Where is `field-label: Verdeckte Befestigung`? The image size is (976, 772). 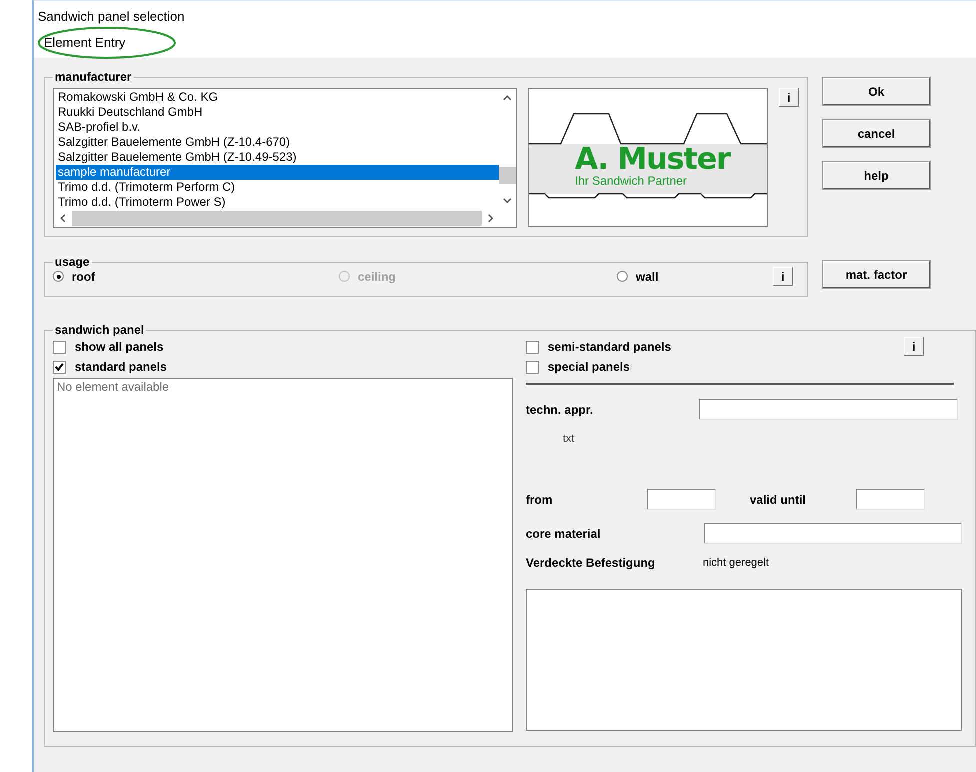 field-label: Verdeckte Befestigung is located at coordinates (591, 563).